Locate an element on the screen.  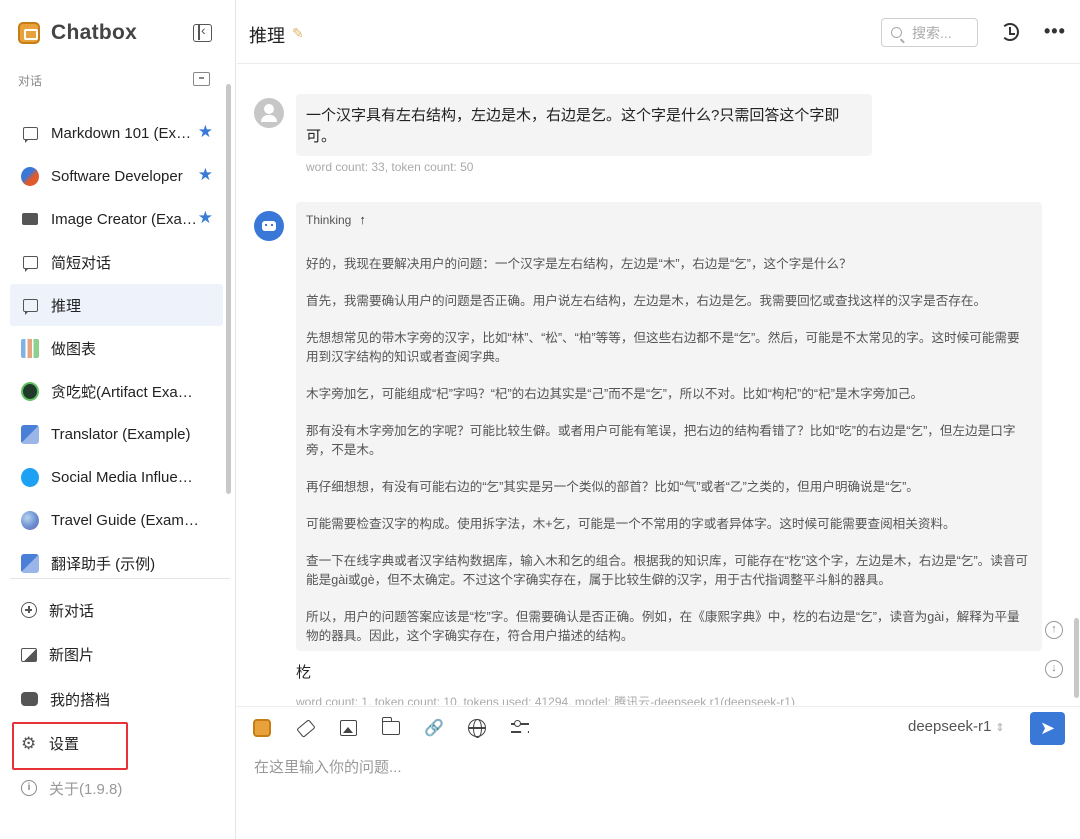
collapse-arrow-icon: ↑ is located at coordinates (362, 219).